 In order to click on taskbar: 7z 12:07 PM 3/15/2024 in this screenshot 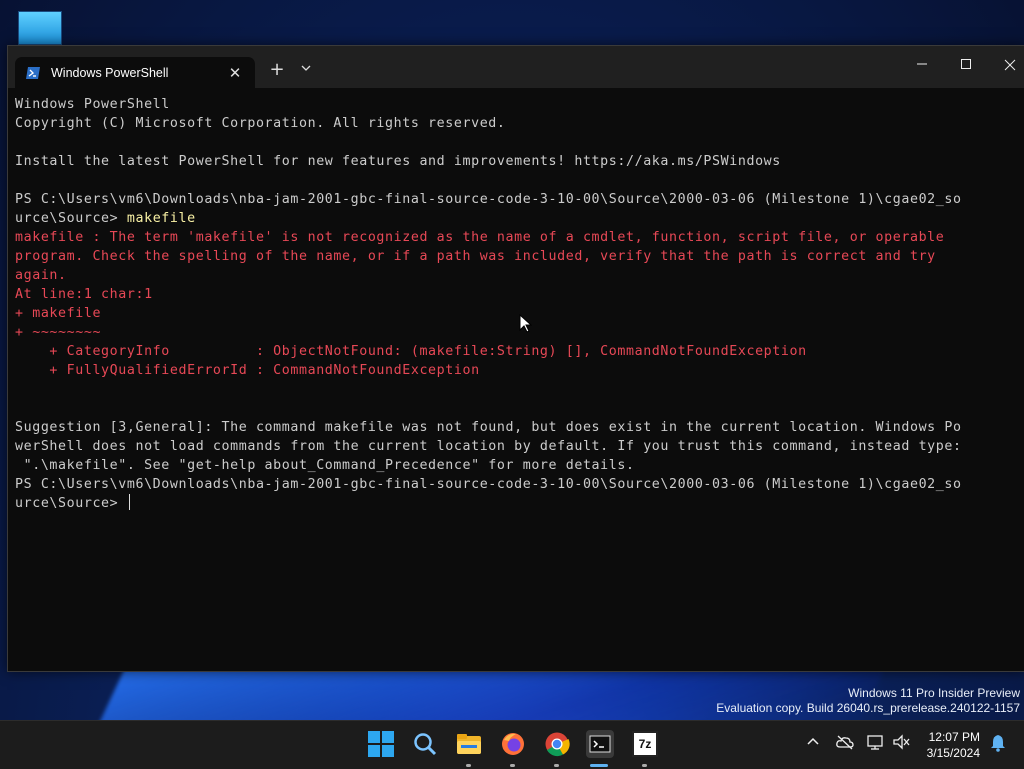, I will do `click(512, 744)`.